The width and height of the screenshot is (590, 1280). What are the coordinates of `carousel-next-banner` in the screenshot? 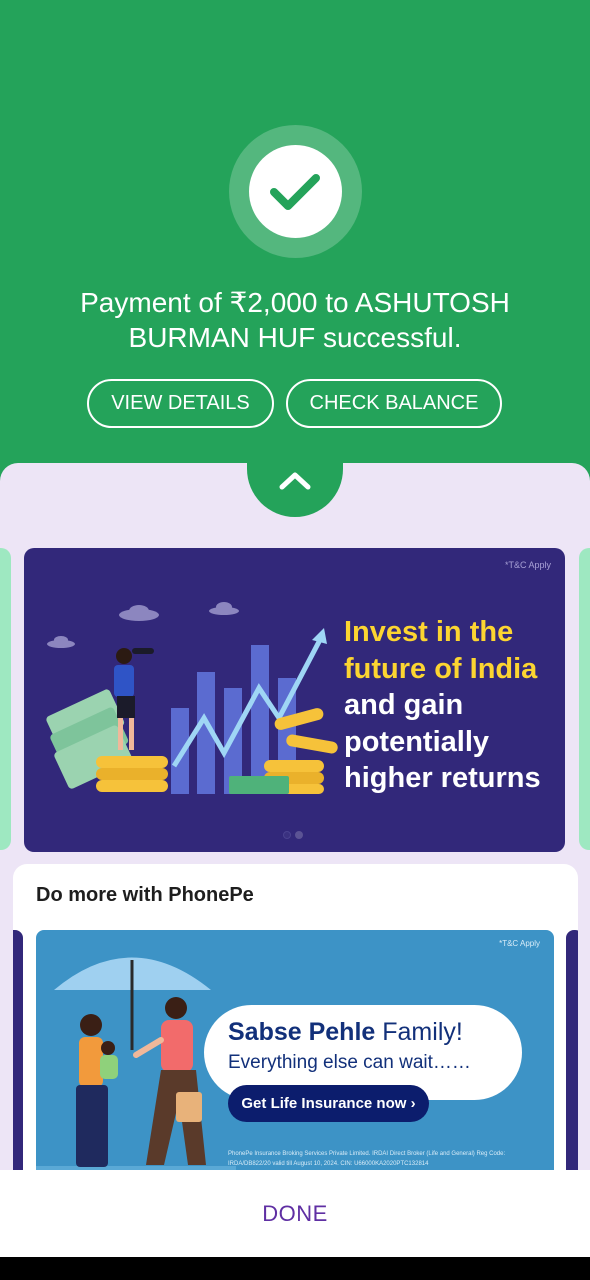 It's located at (584, 699).